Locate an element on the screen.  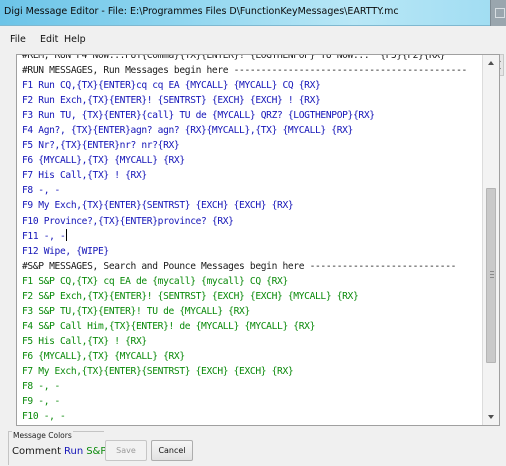
editor-line: F10 -, - is located at coordinates (250, 416).